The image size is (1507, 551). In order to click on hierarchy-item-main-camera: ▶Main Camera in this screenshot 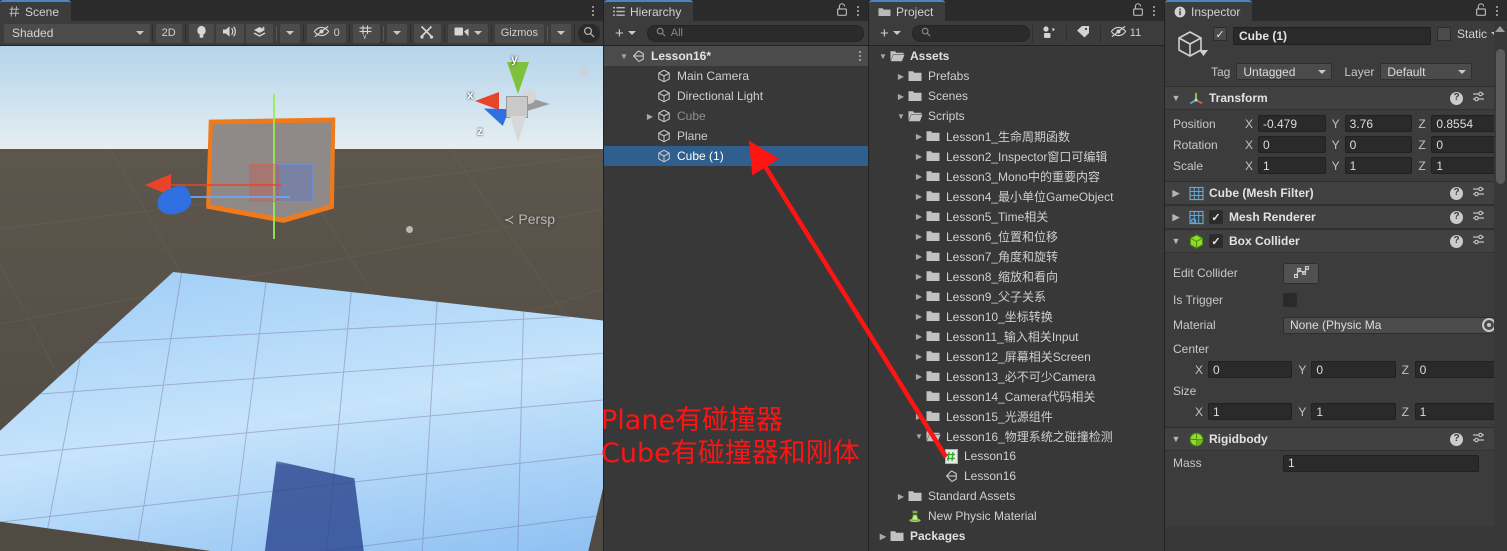, I will do `click(736, 76)`.